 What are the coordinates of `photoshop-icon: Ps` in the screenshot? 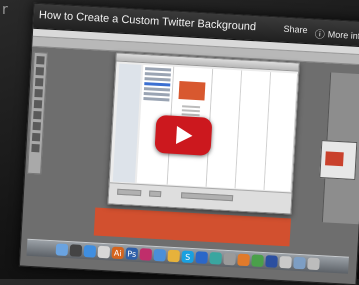 It's located at (132, 253).